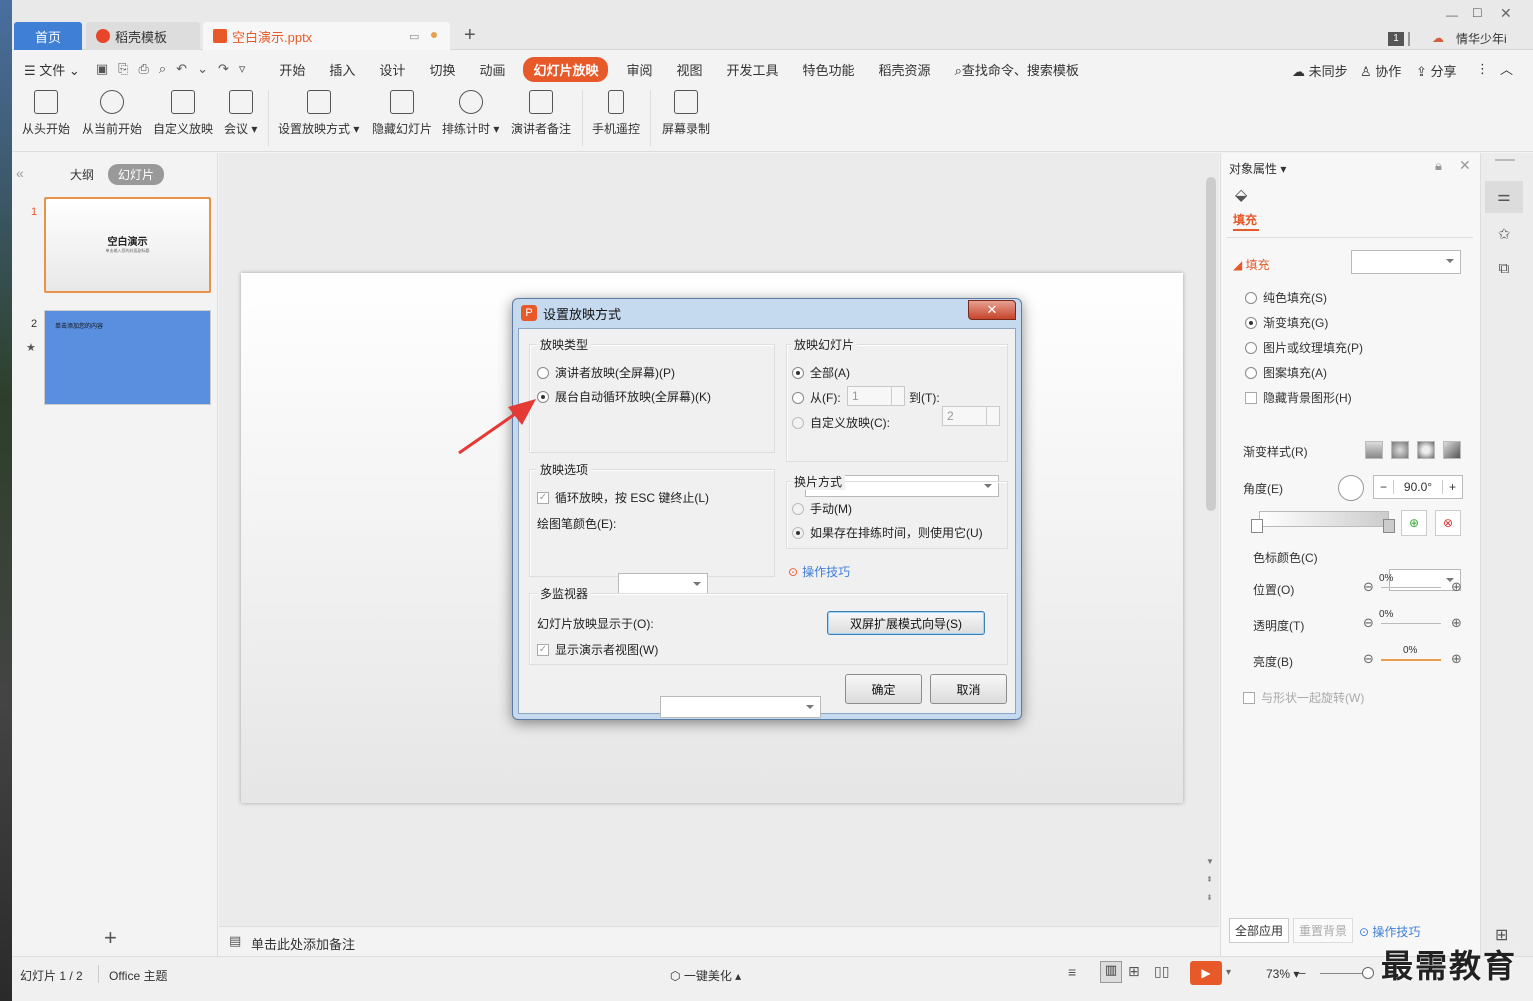 This screenshot has height=1001, width=1533. Describe the element at coordinates (1017, 69) in the screenshot. I see `search-command: ⌕查找命令、搜索模板` at that location.